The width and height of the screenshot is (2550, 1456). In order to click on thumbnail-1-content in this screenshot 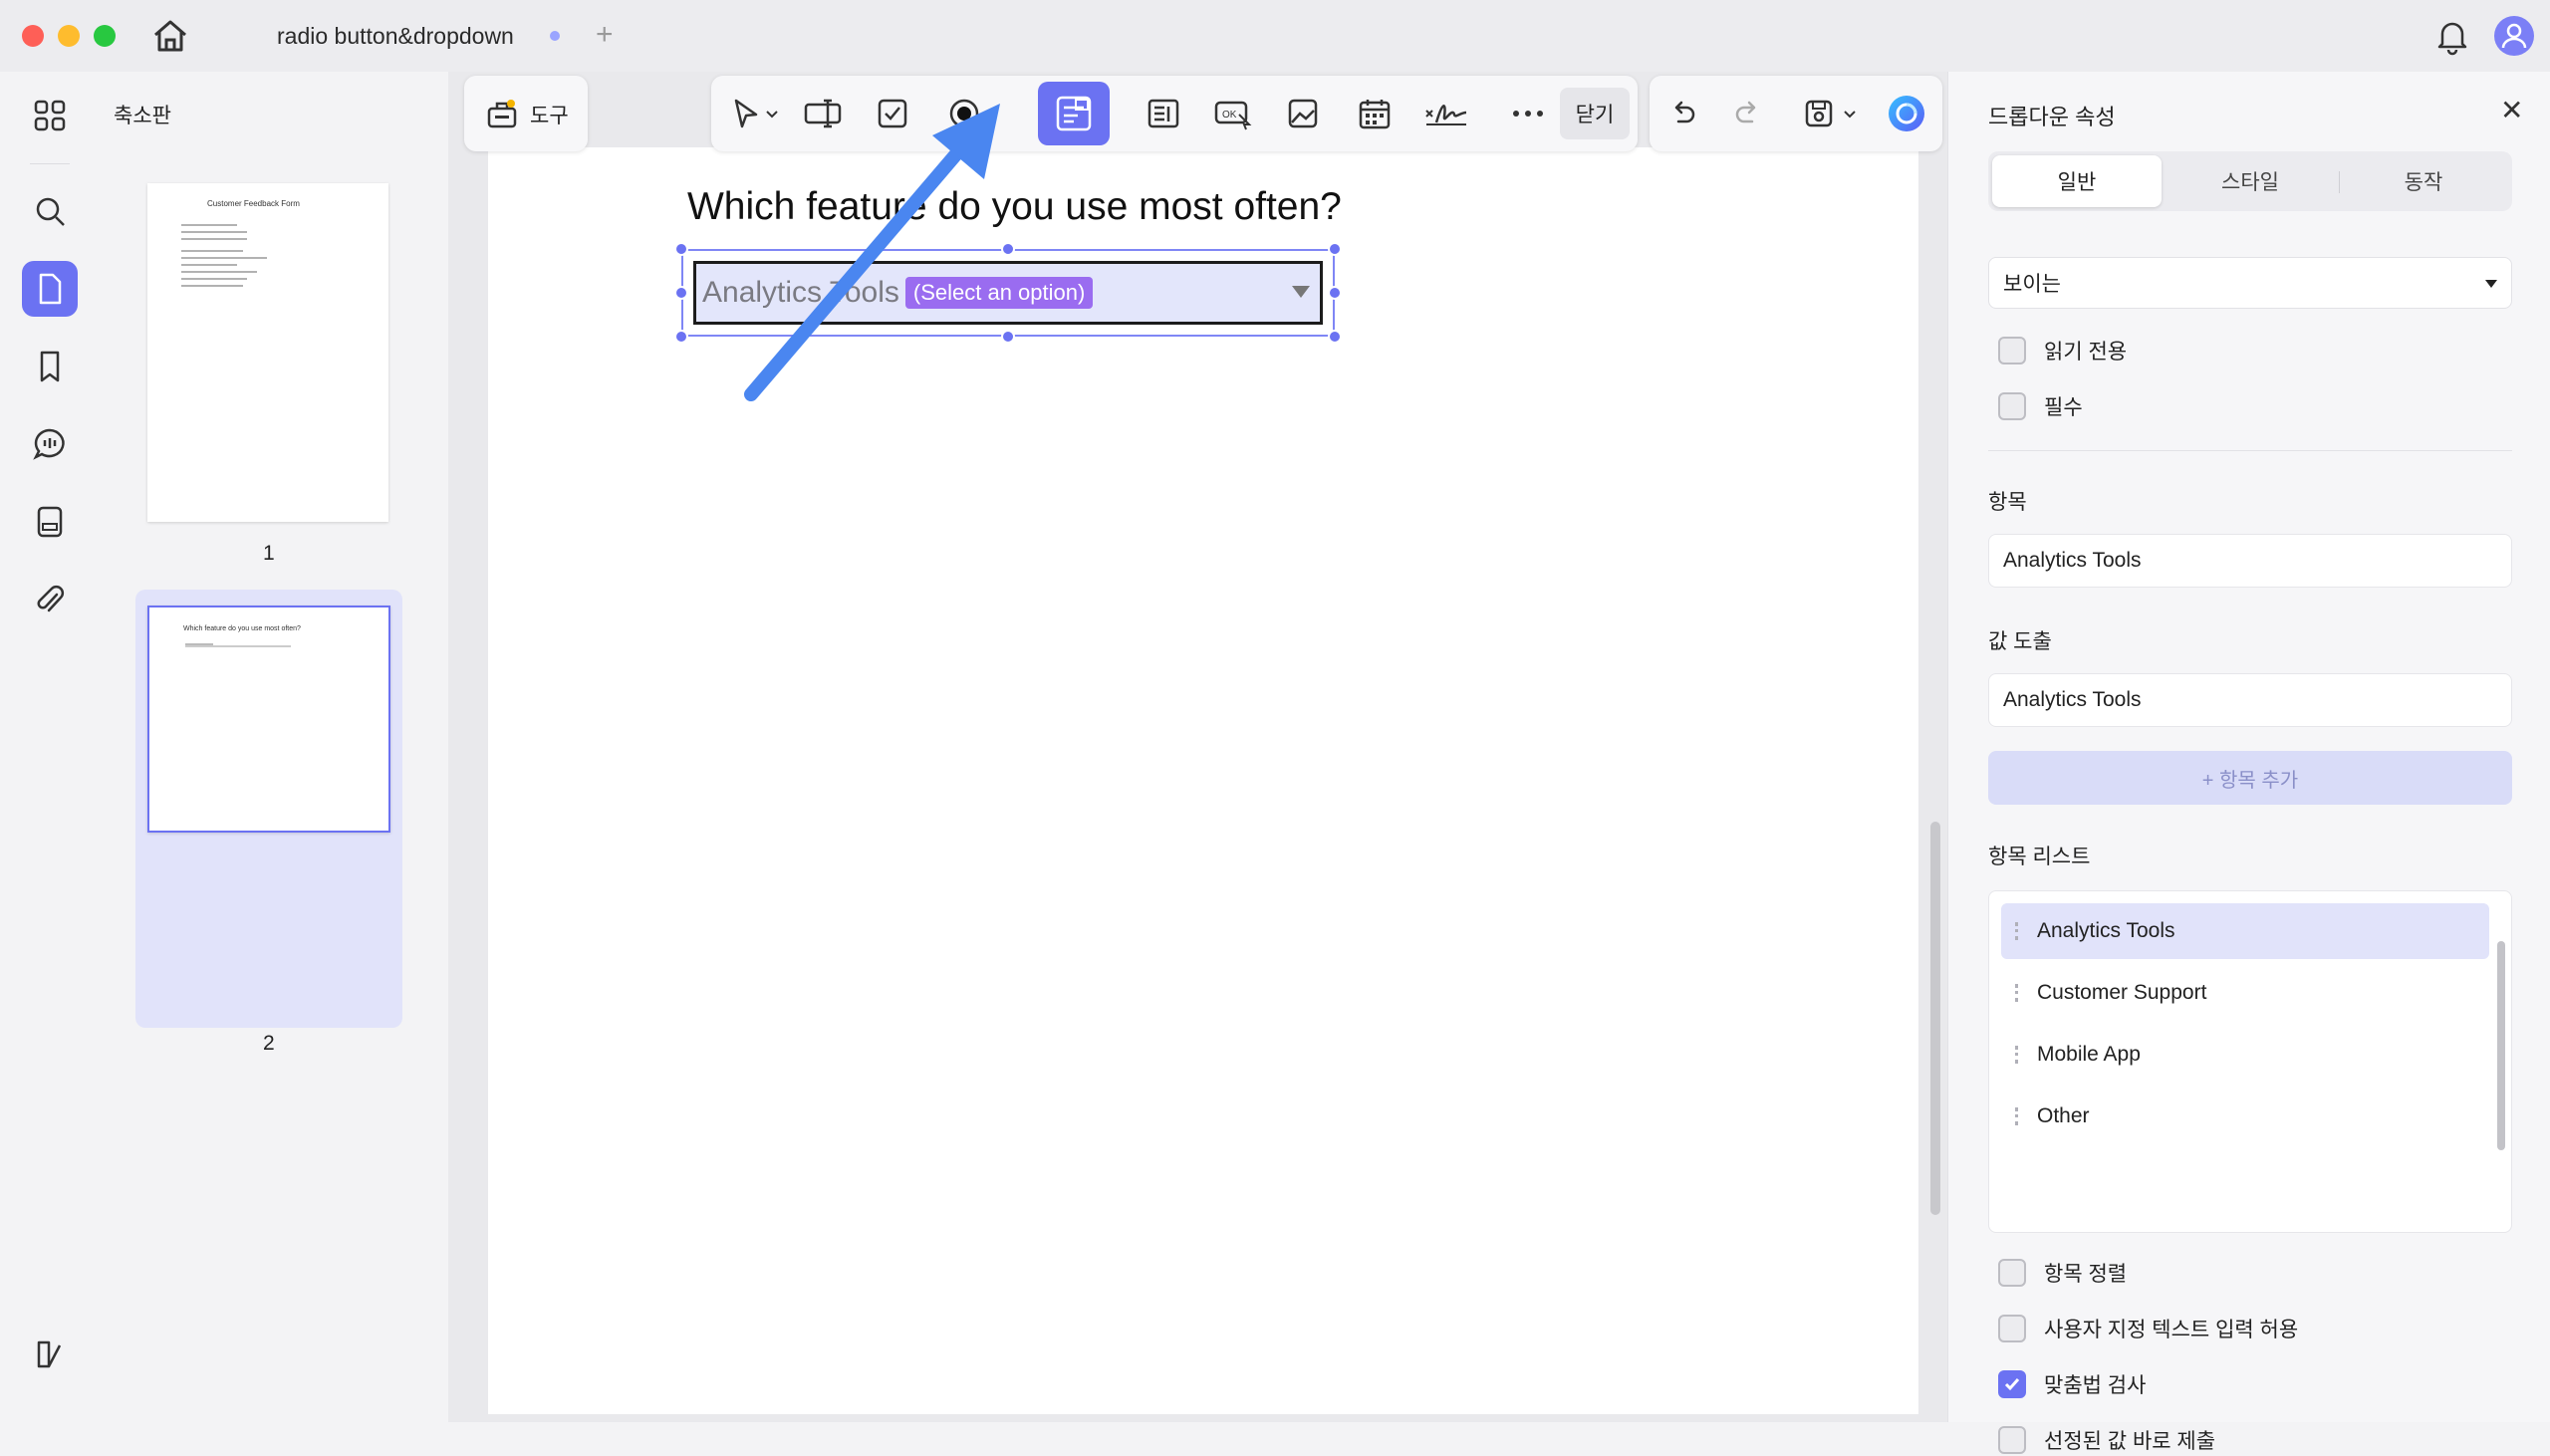, I will do `click(224, 255)`.